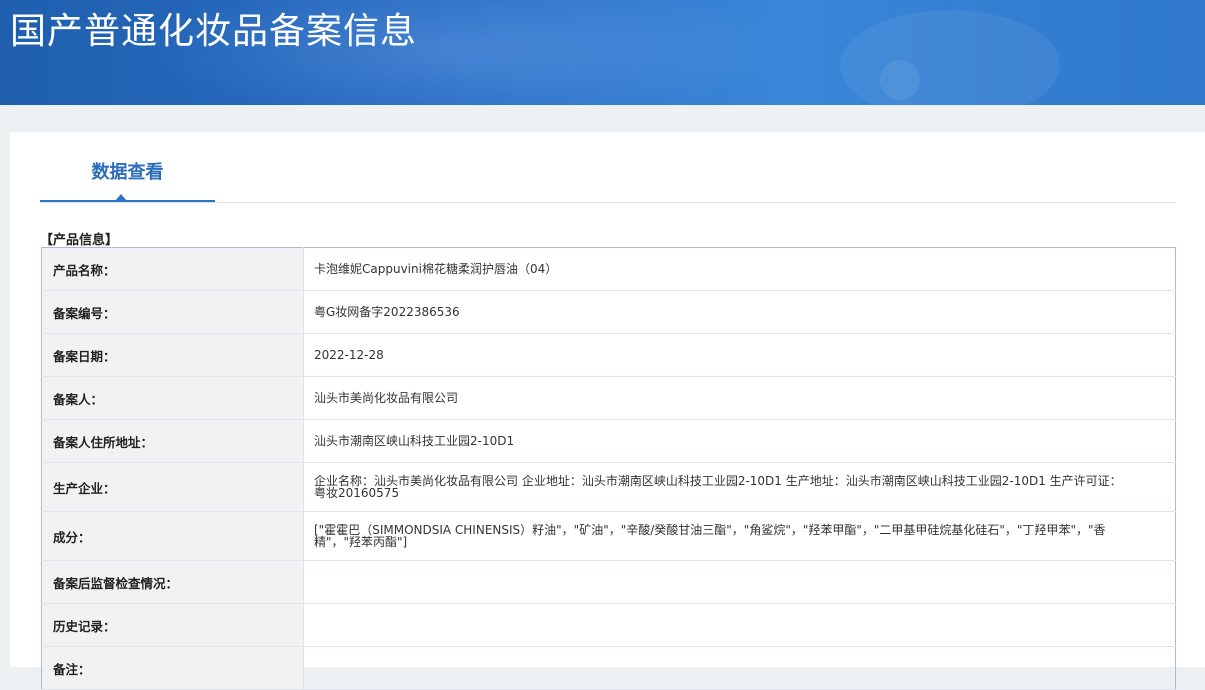 The image size is (1205, 690). What do you see at coordinates (79, 240) in the screenshot?
I see `section-title-product-info: 【产品信息】` at bounding box center [79, 240].